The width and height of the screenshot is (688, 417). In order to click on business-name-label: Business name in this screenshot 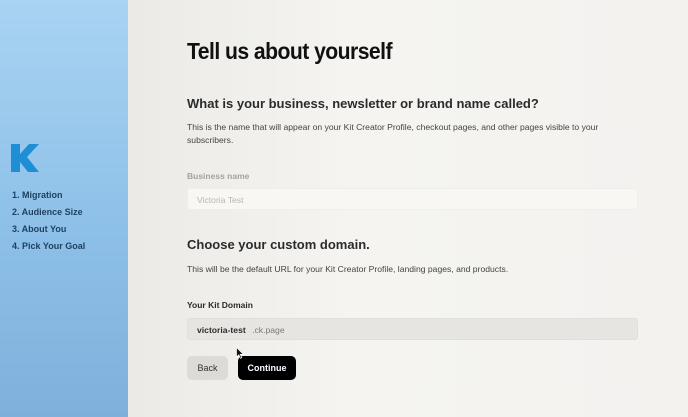, I will do `click(218, 176)`.